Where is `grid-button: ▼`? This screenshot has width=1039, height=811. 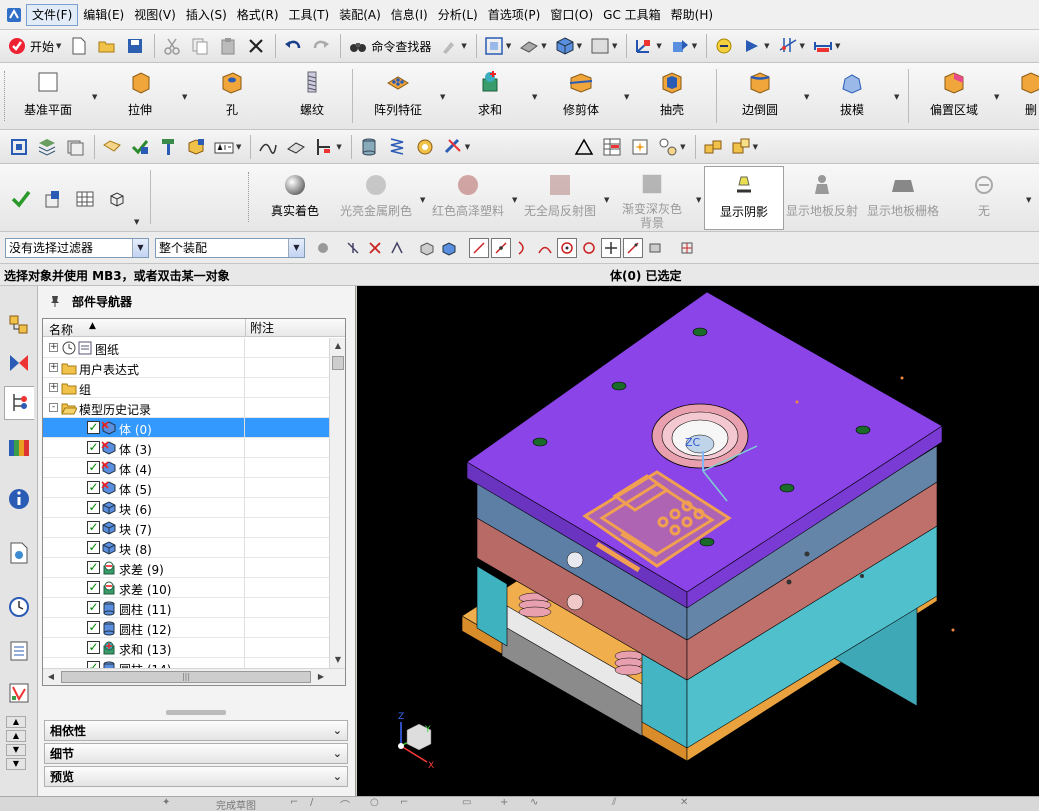
grid-button: ▼ is located at coordinates (791, 46).